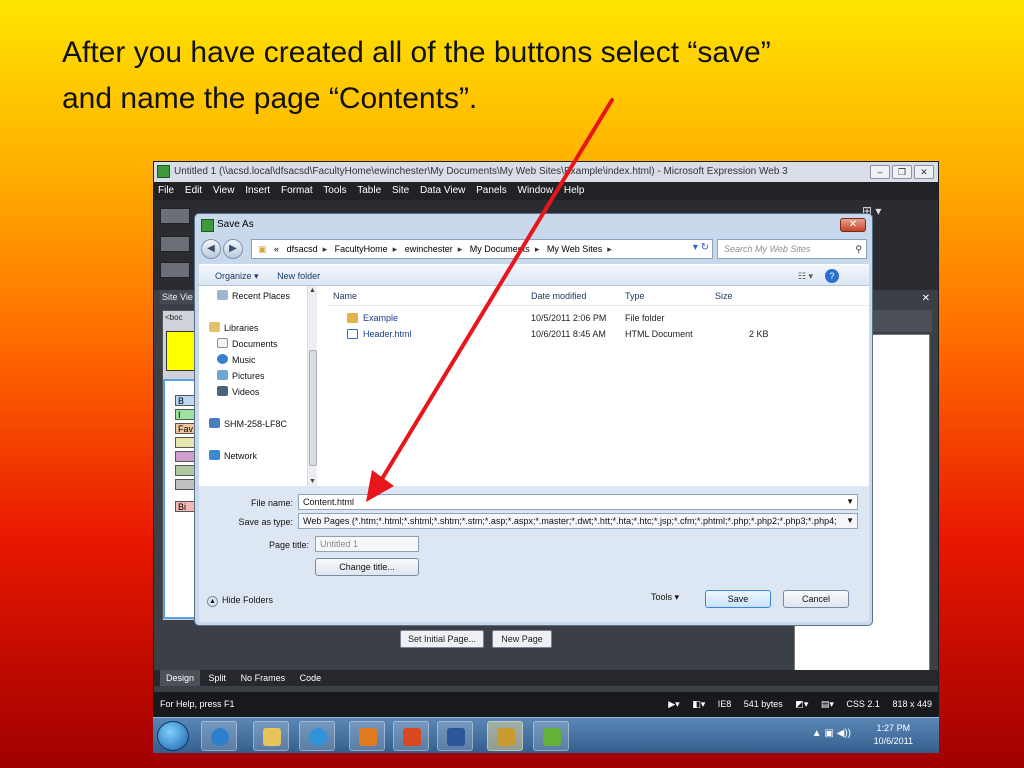 Image resolution: width=1024 pixels, height=768 pixels. I want to click on file-name-field: Content.html ▼, so click(578, 502).